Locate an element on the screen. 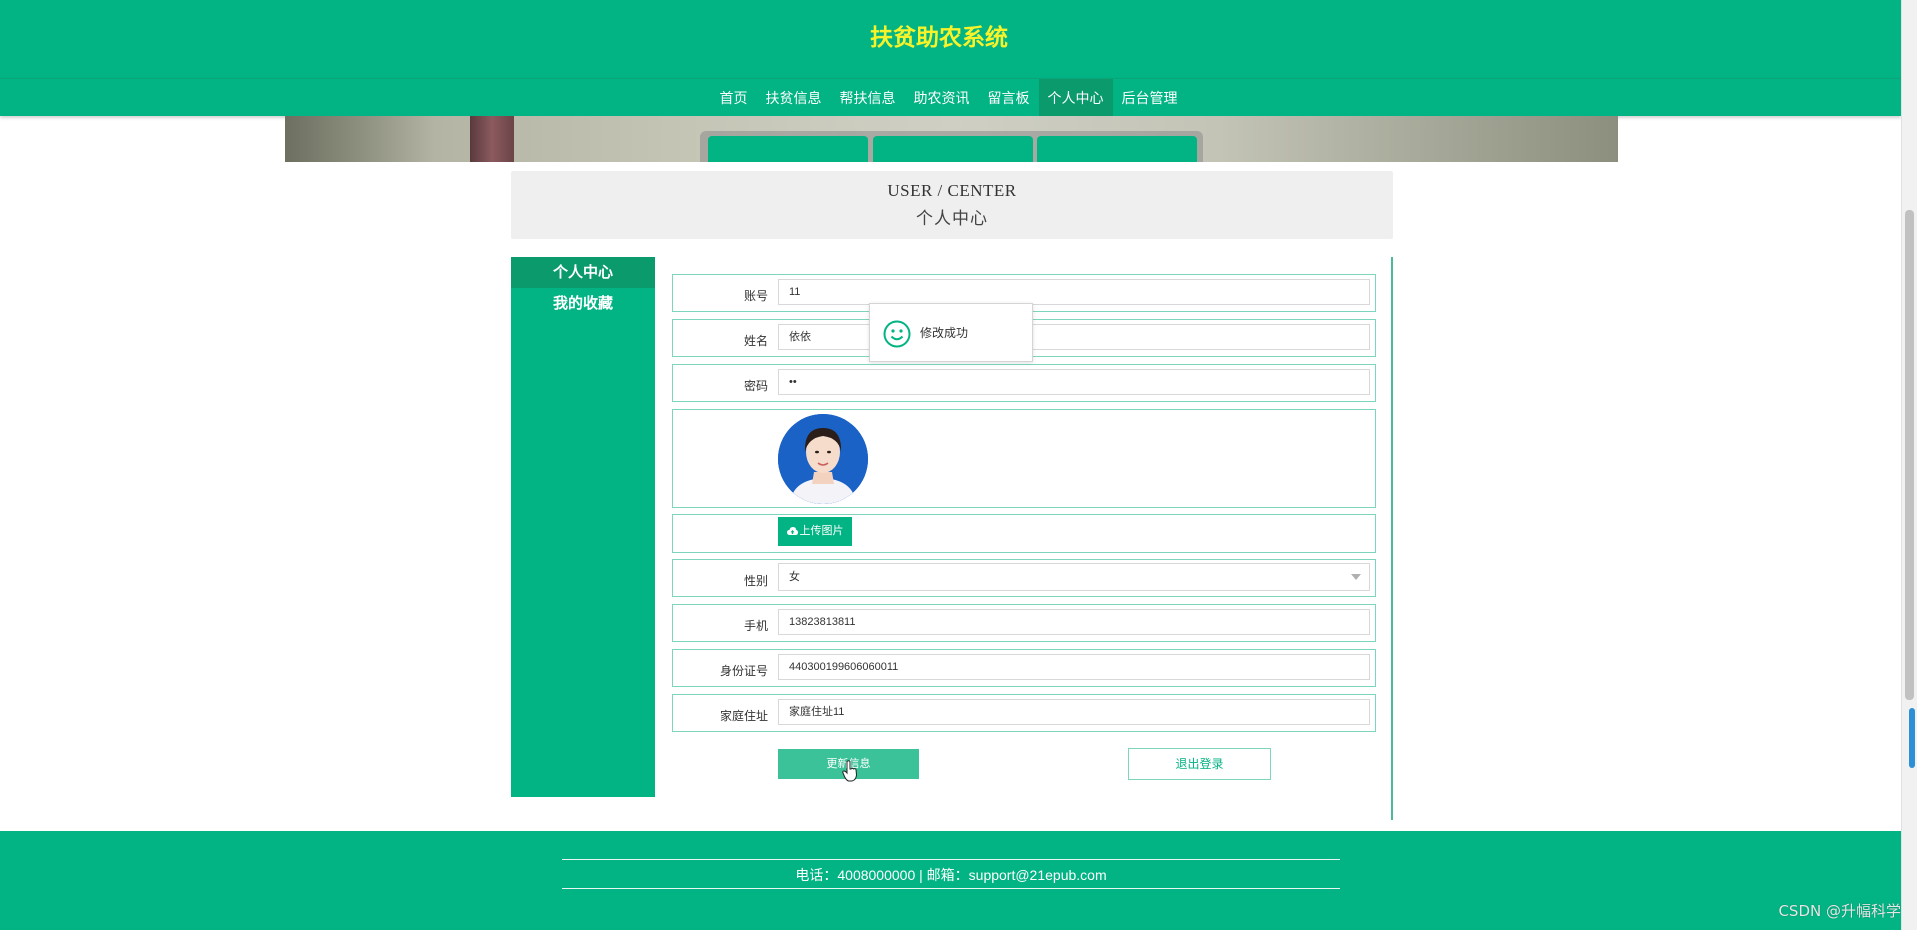 This screenshot has height=930, width=1917. password-label: 密码 is located at coordinates (755, 386).